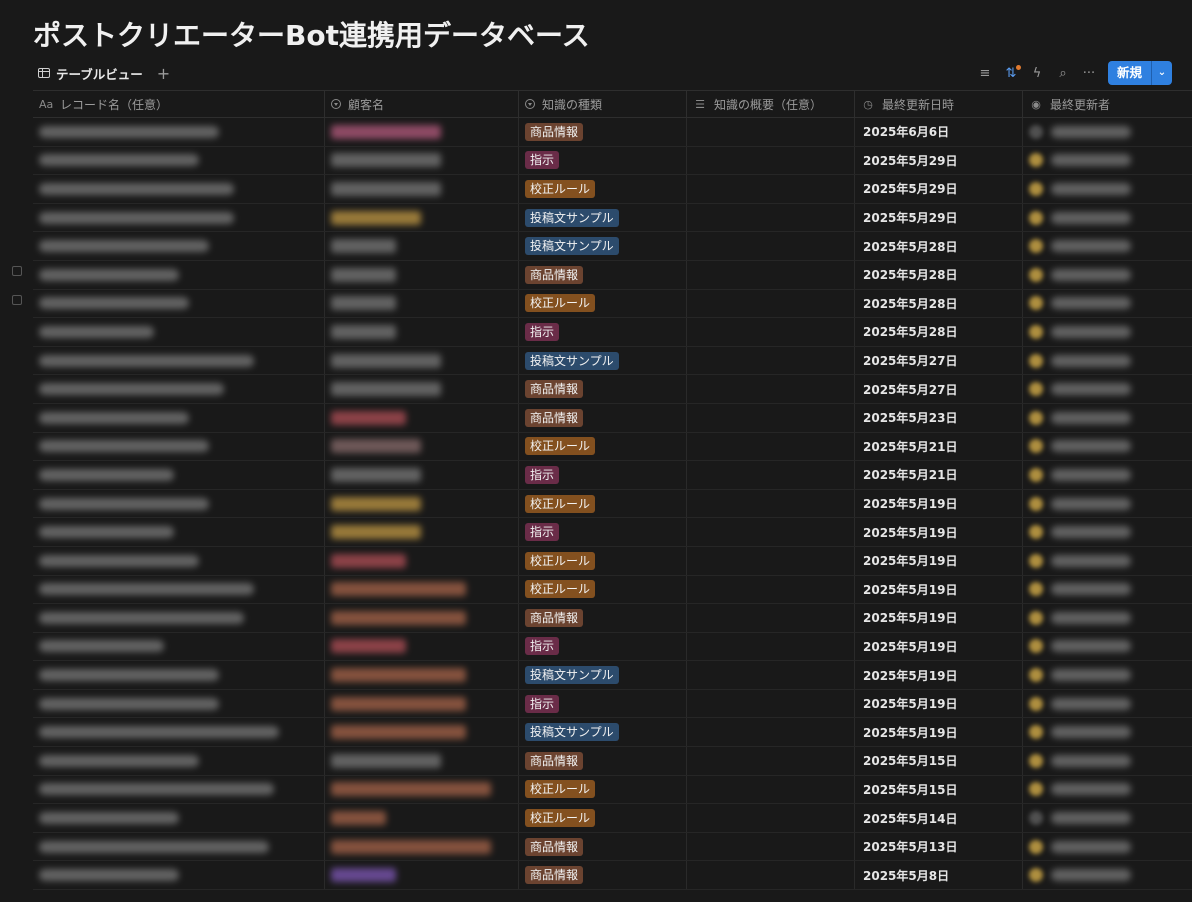 This screenshot has width=1192, height=902. Describe the element at coordinates (939, 818) in the screenshot. I see `last-edited-time-cell: 2025年5月14日` at that location.